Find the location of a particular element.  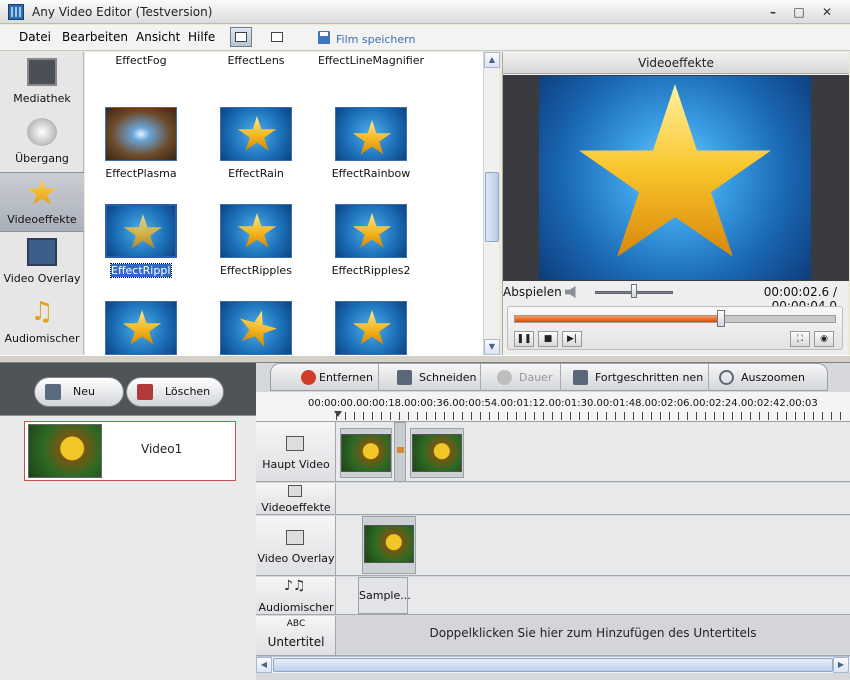

progress-slider-knob is located at coordinates (721, 318).